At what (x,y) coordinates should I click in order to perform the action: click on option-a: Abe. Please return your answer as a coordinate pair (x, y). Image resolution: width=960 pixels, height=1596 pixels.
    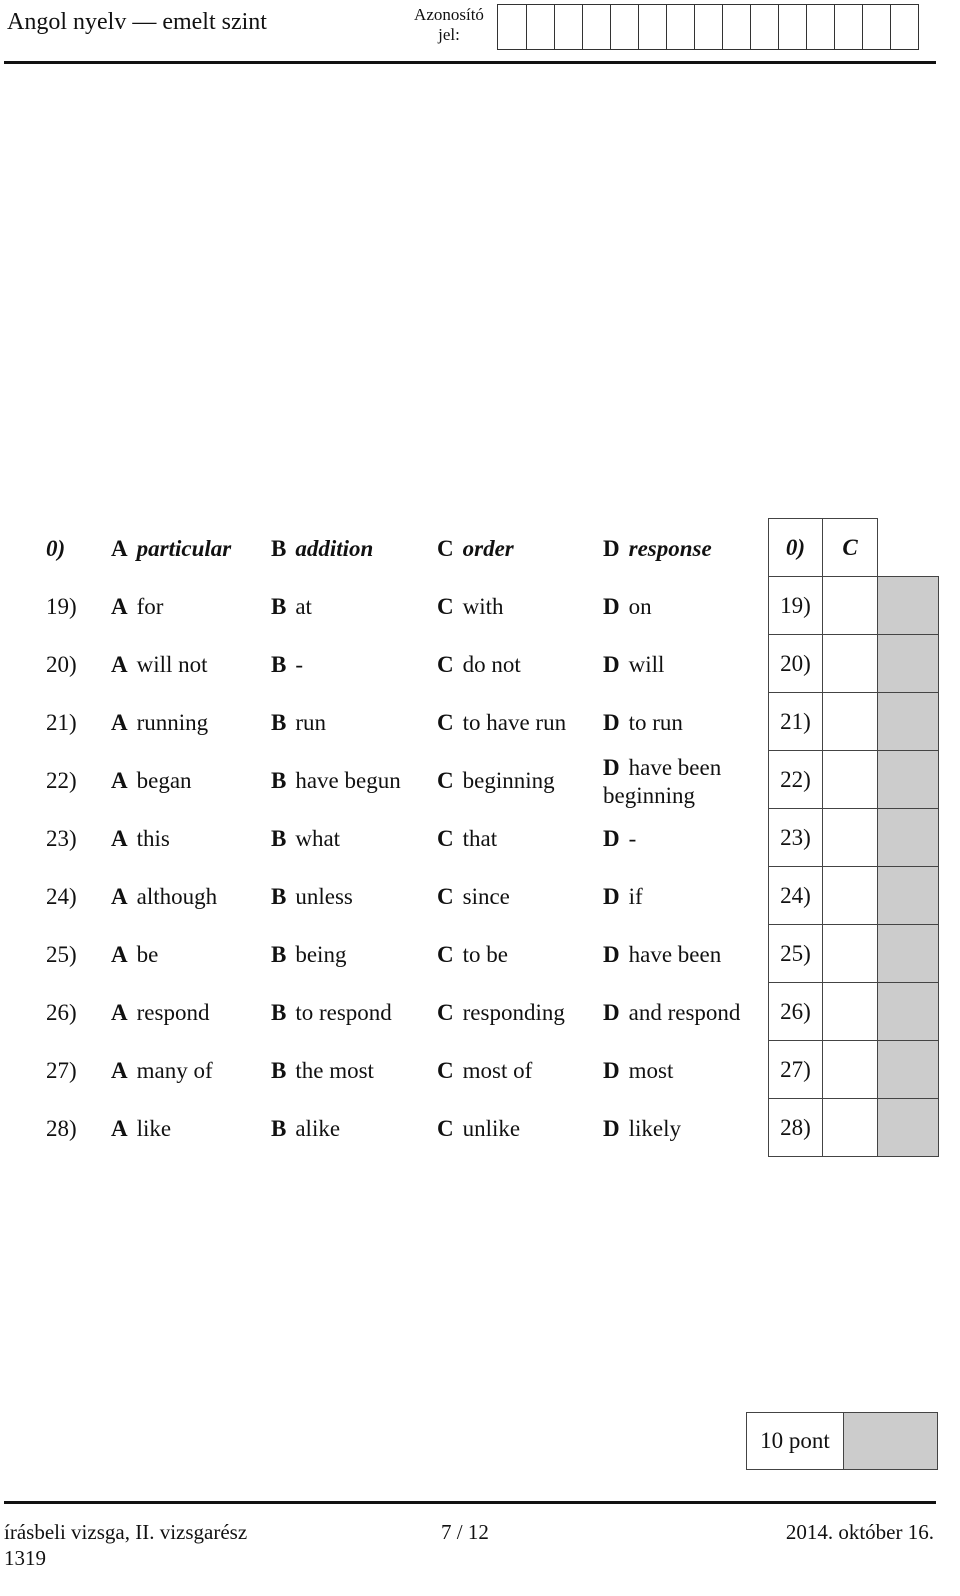
    Looking at the image, I should click on (134, 955).